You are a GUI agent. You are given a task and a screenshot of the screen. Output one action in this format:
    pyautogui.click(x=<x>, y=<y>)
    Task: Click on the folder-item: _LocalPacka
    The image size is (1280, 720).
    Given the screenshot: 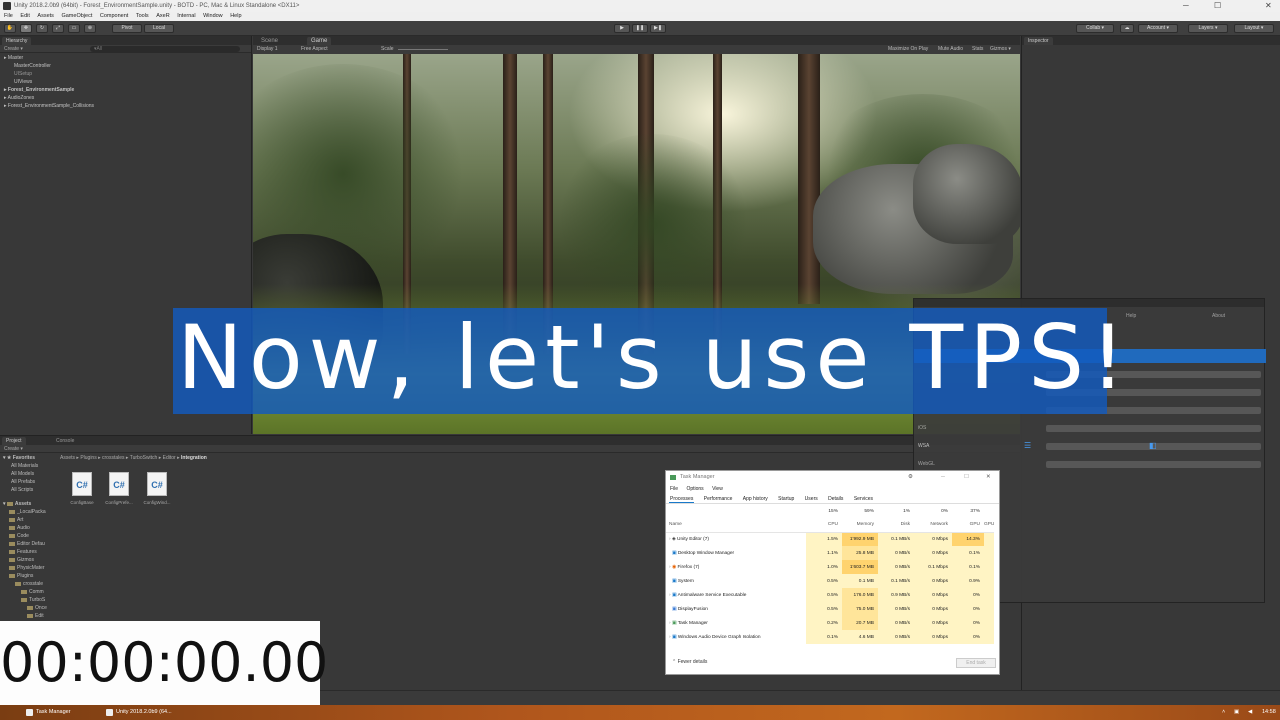 What is the action you would take?
    pyautogui.click(x=30, y=512)
    